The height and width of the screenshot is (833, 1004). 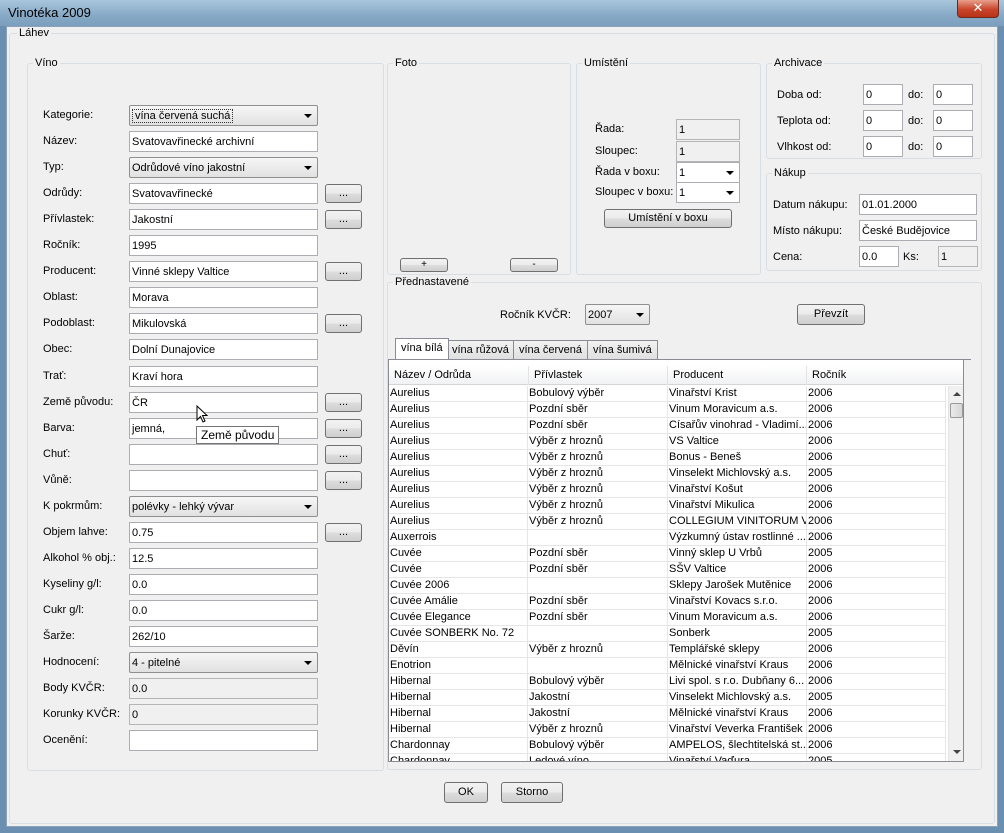 I want to click on vino-field: 262/10, so click(x=223, y=636).